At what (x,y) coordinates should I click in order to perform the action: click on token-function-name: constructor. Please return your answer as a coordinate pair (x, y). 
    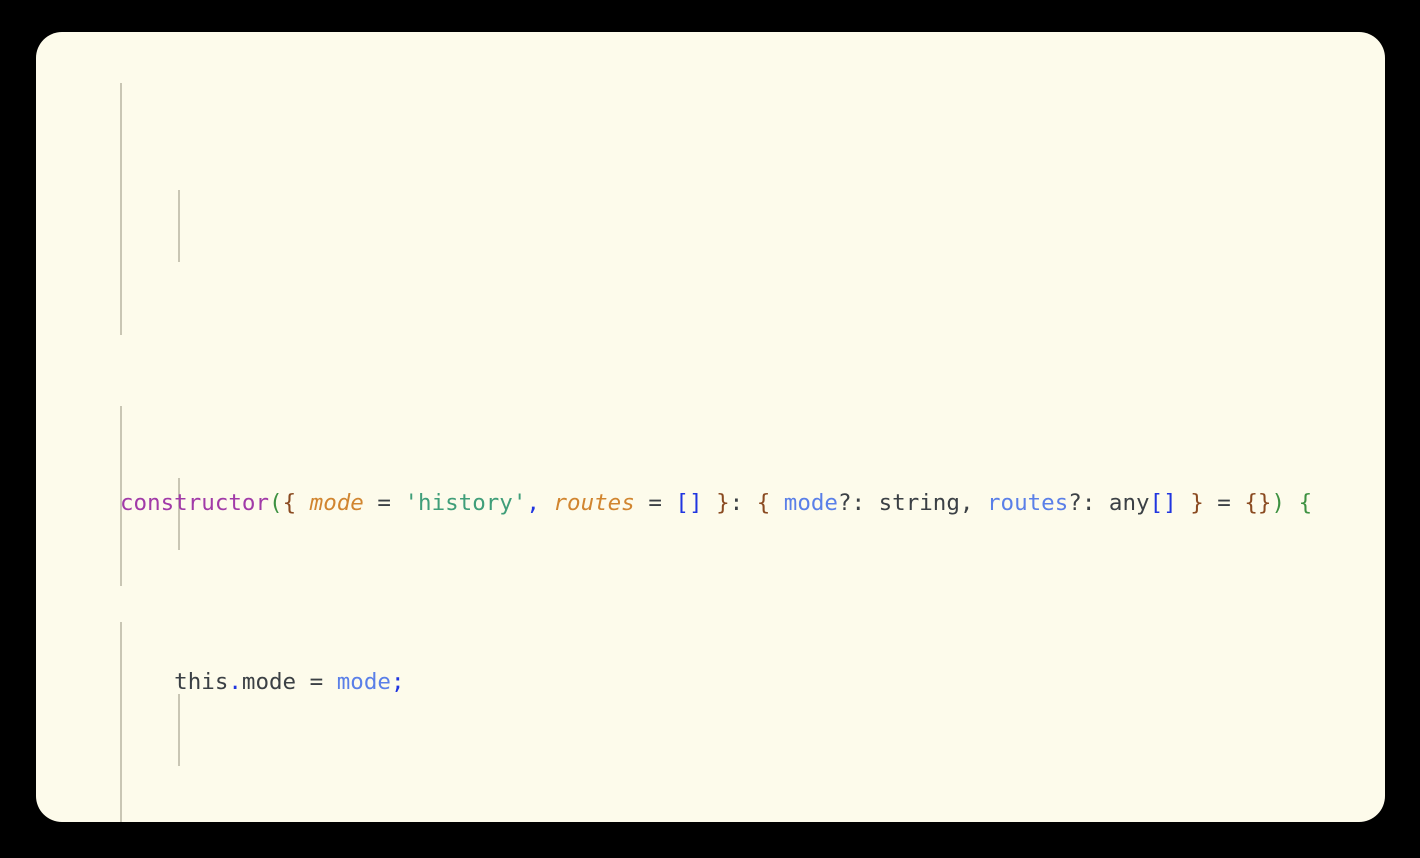
    Looking at the image, I should click on (195, 502).